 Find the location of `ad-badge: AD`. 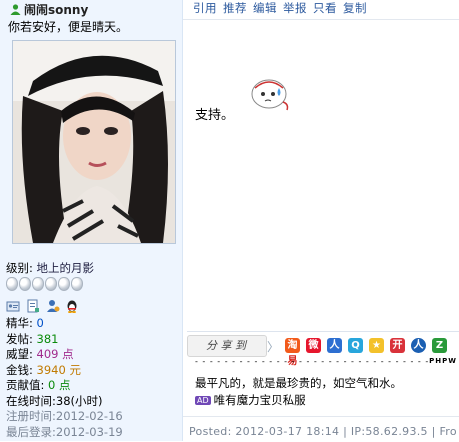

ad-badge: AD is located at coordinates (203, 400).